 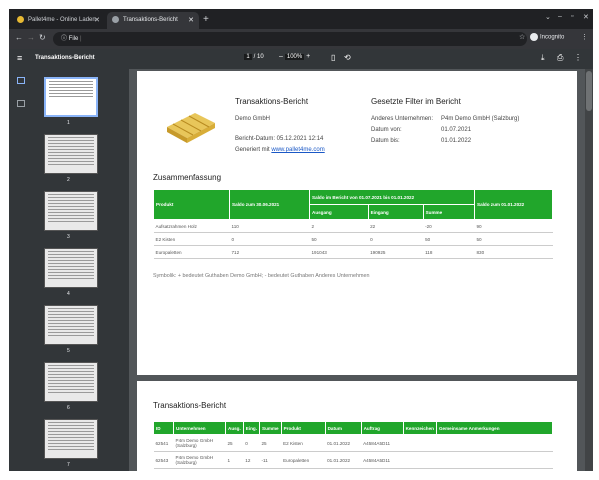 I want to click on tab-label: Pallet4me - Online Laden, so click(x=62, y=20).